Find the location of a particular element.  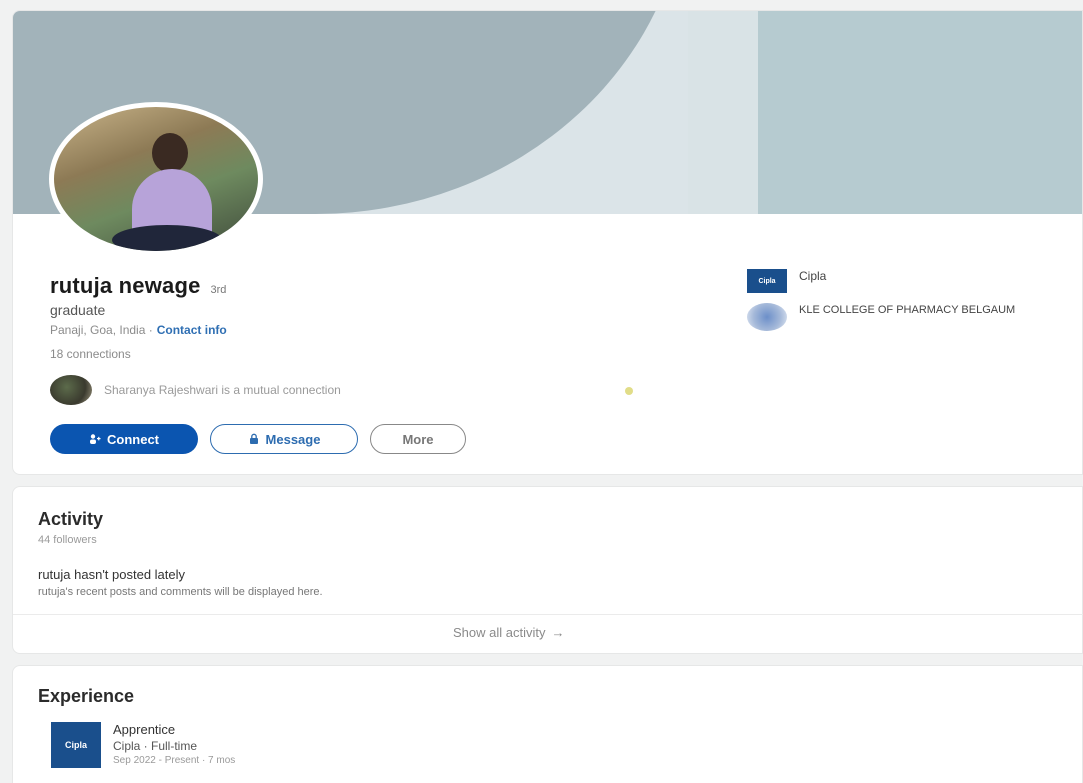

connect-button: Connect is located at coordinates (124, 439).